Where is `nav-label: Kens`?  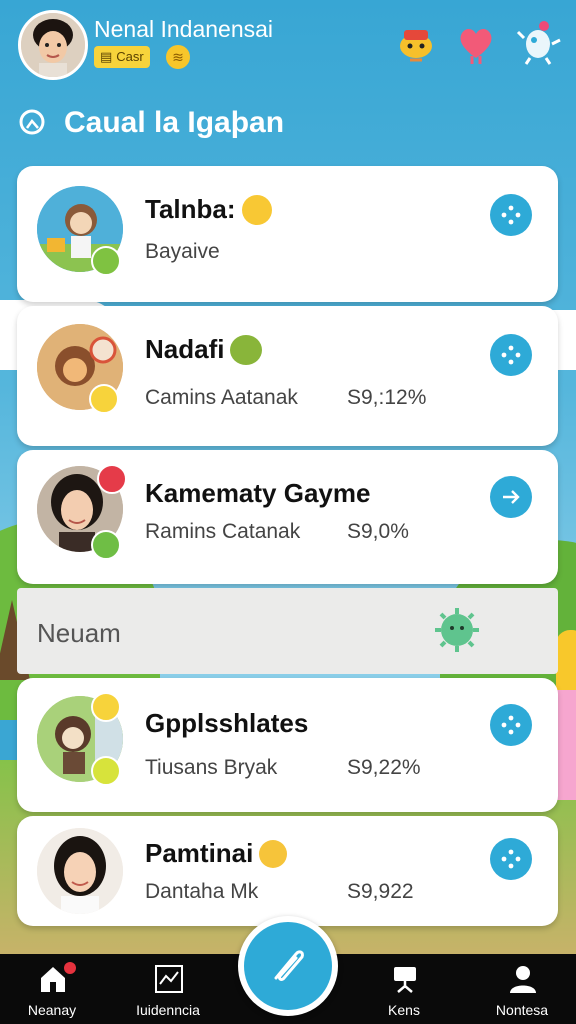
nav-label: Kens is located at coordinates (404, 1010).